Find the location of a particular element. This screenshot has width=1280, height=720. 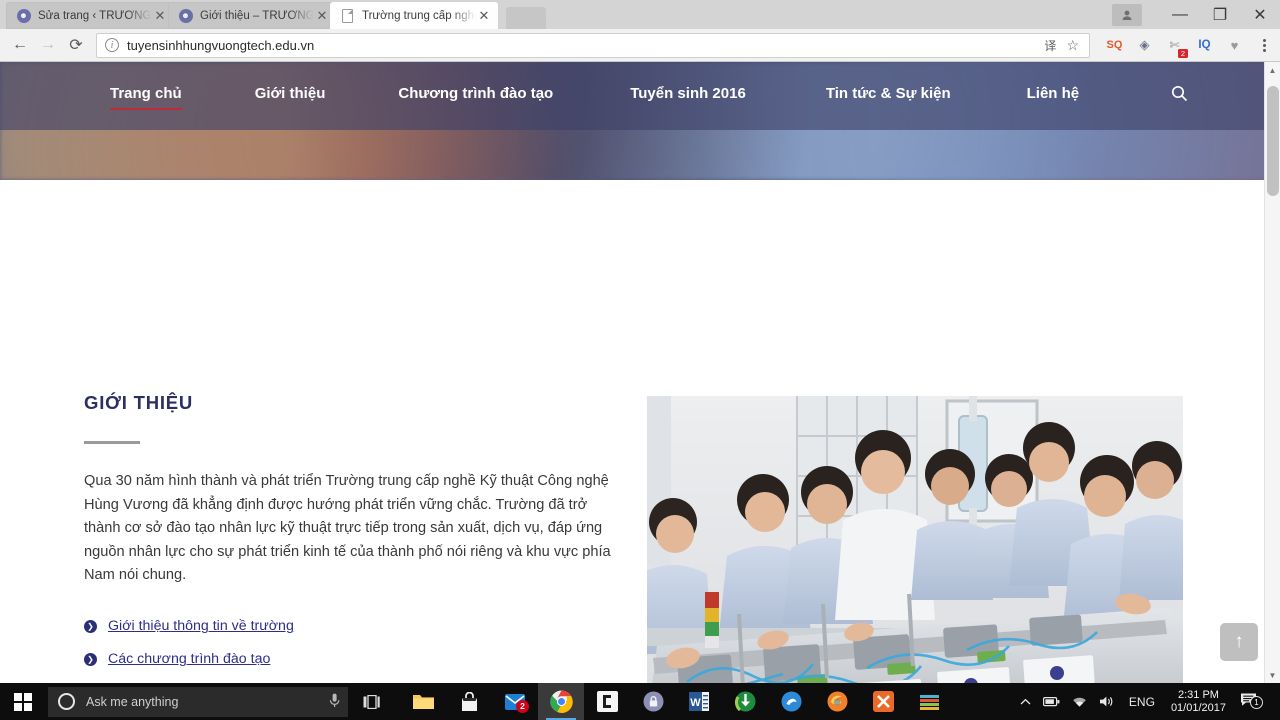

mail-badge: 2 is located at coordinates (522, 706).